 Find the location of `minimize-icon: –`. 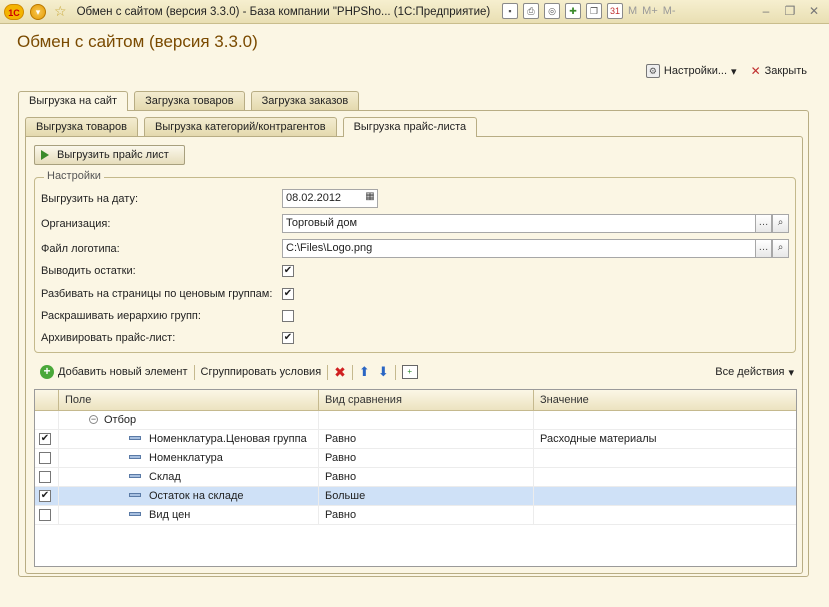

minimize-icon: – is located at coordinates (766, 11).